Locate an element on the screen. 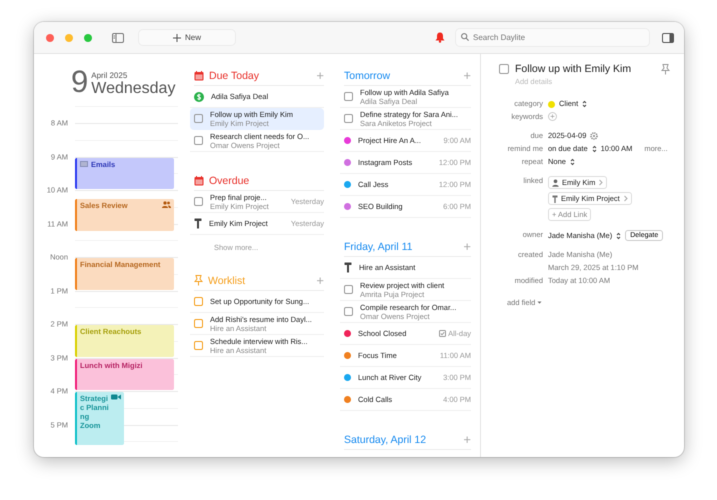  sidebar-icon is located at coordinates (118, 37).